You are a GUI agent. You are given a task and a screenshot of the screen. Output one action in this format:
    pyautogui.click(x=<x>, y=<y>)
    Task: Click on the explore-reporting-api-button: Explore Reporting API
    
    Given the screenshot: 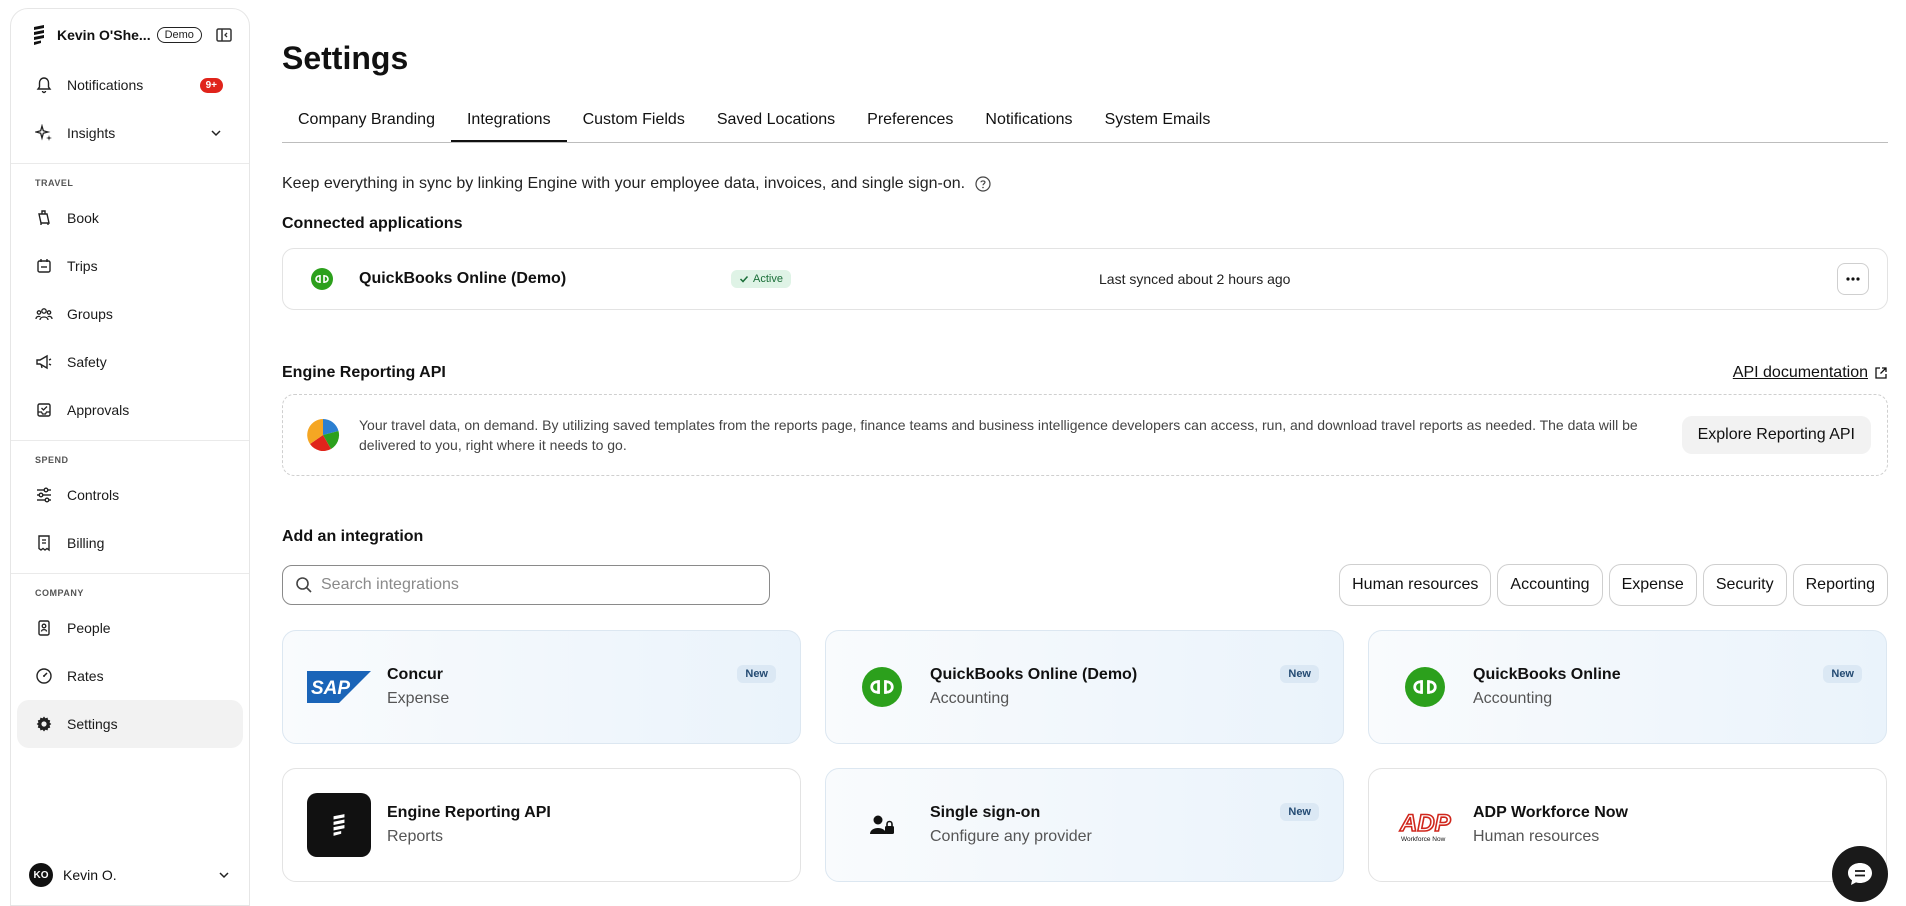 What is the action you would take?
    pyautogui.click(x=1776, y=435)
    